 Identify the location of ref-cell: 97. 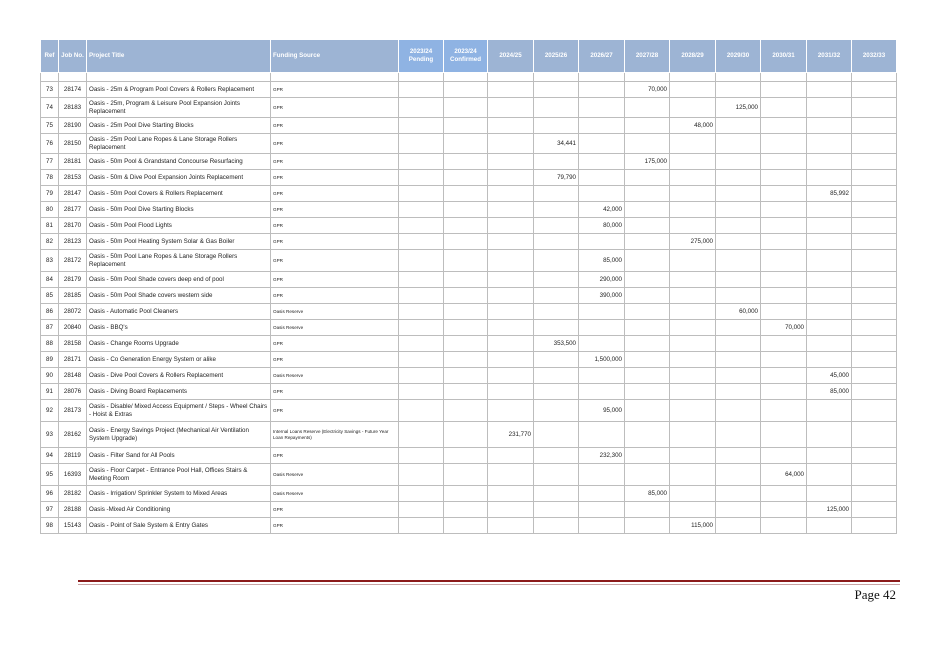
(49, 509).